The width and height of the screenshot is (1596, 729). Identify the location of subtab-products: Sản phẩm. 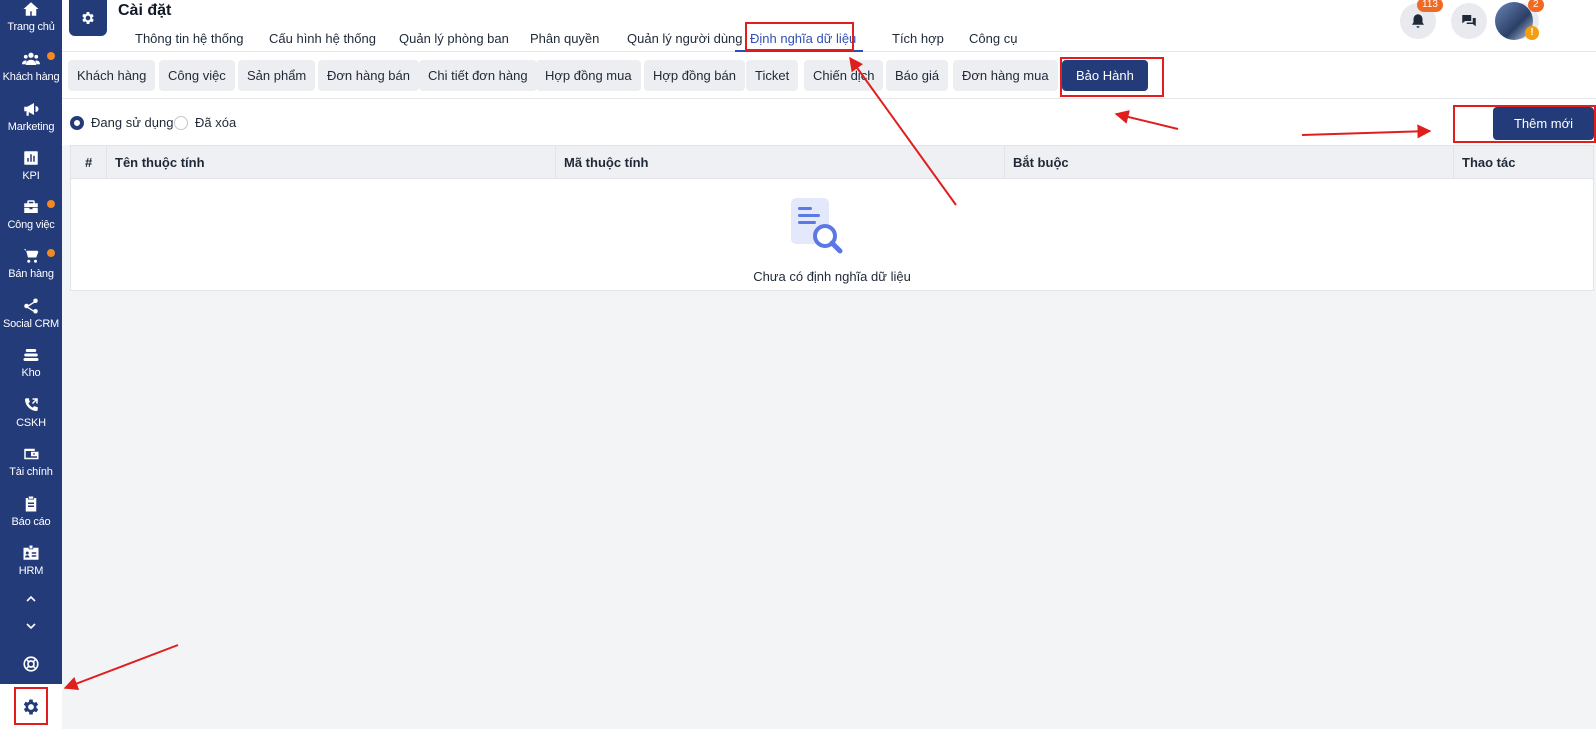
(277, 75).